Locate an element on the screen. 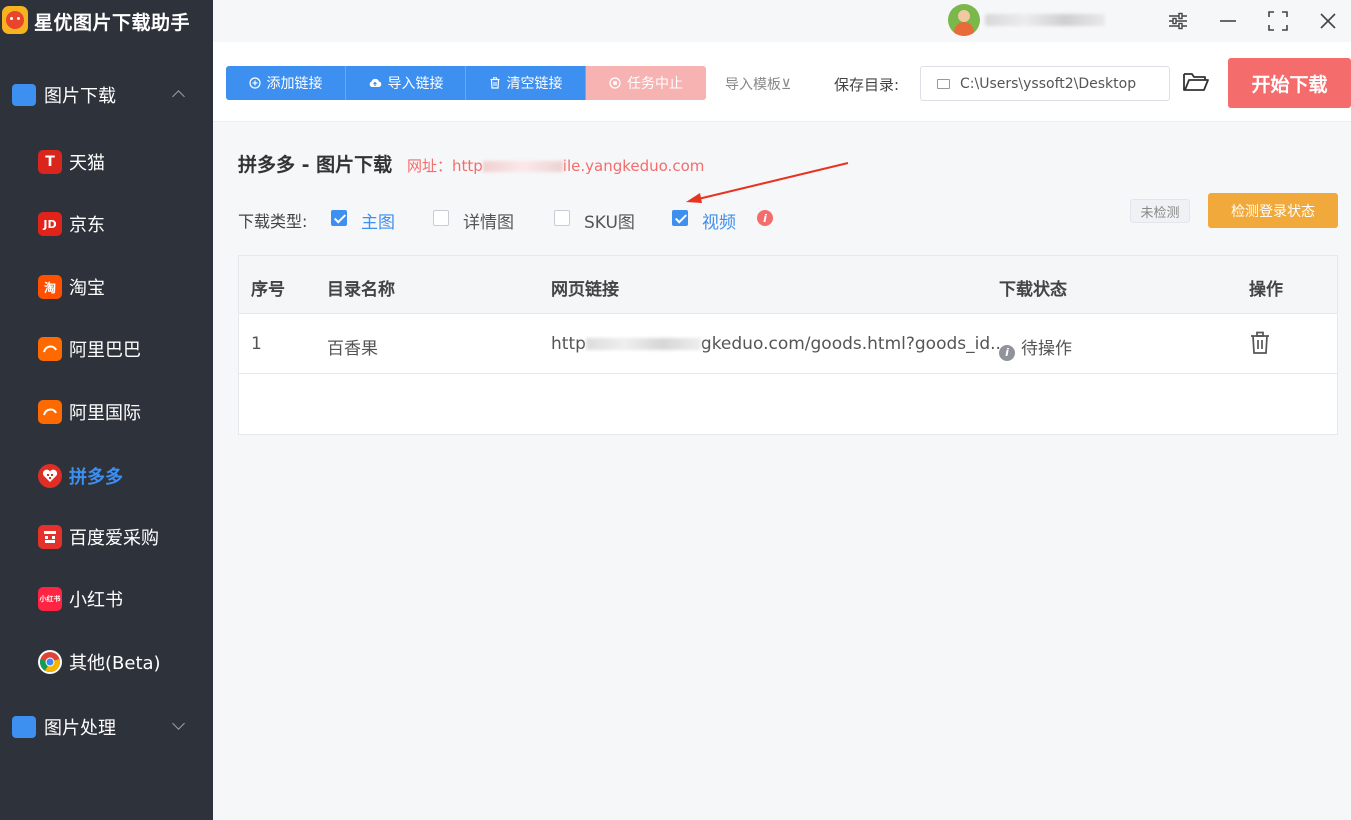 This screenshot has width=1351, height=820. sidebar-item-label: 天猫 is located at coordinates (87, 163).